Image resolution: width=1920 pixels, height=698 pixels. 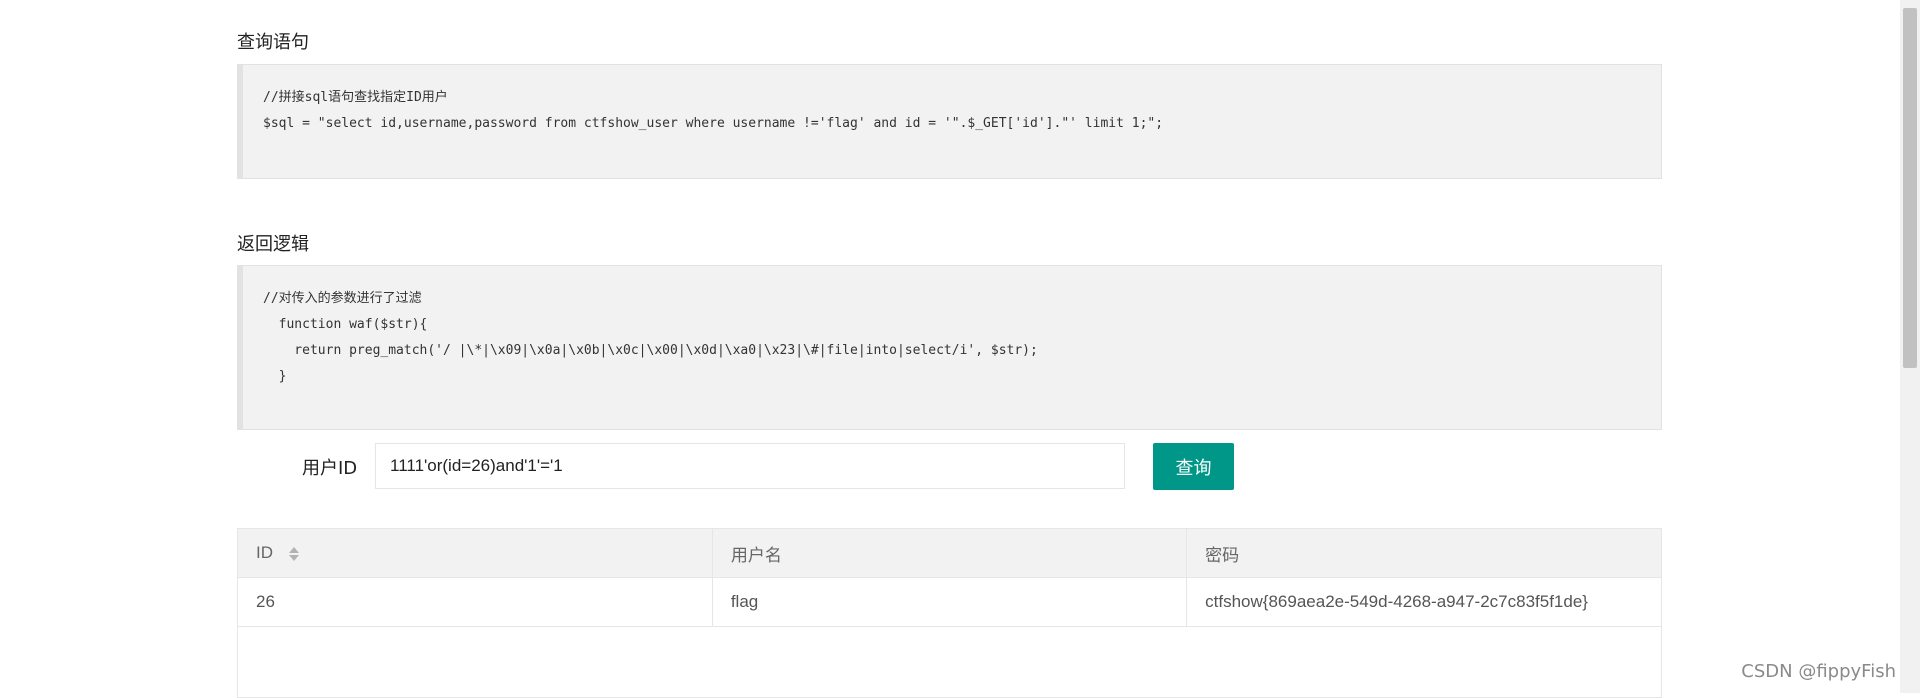 I want to click on code-line: }, so click(x=275, y=376).